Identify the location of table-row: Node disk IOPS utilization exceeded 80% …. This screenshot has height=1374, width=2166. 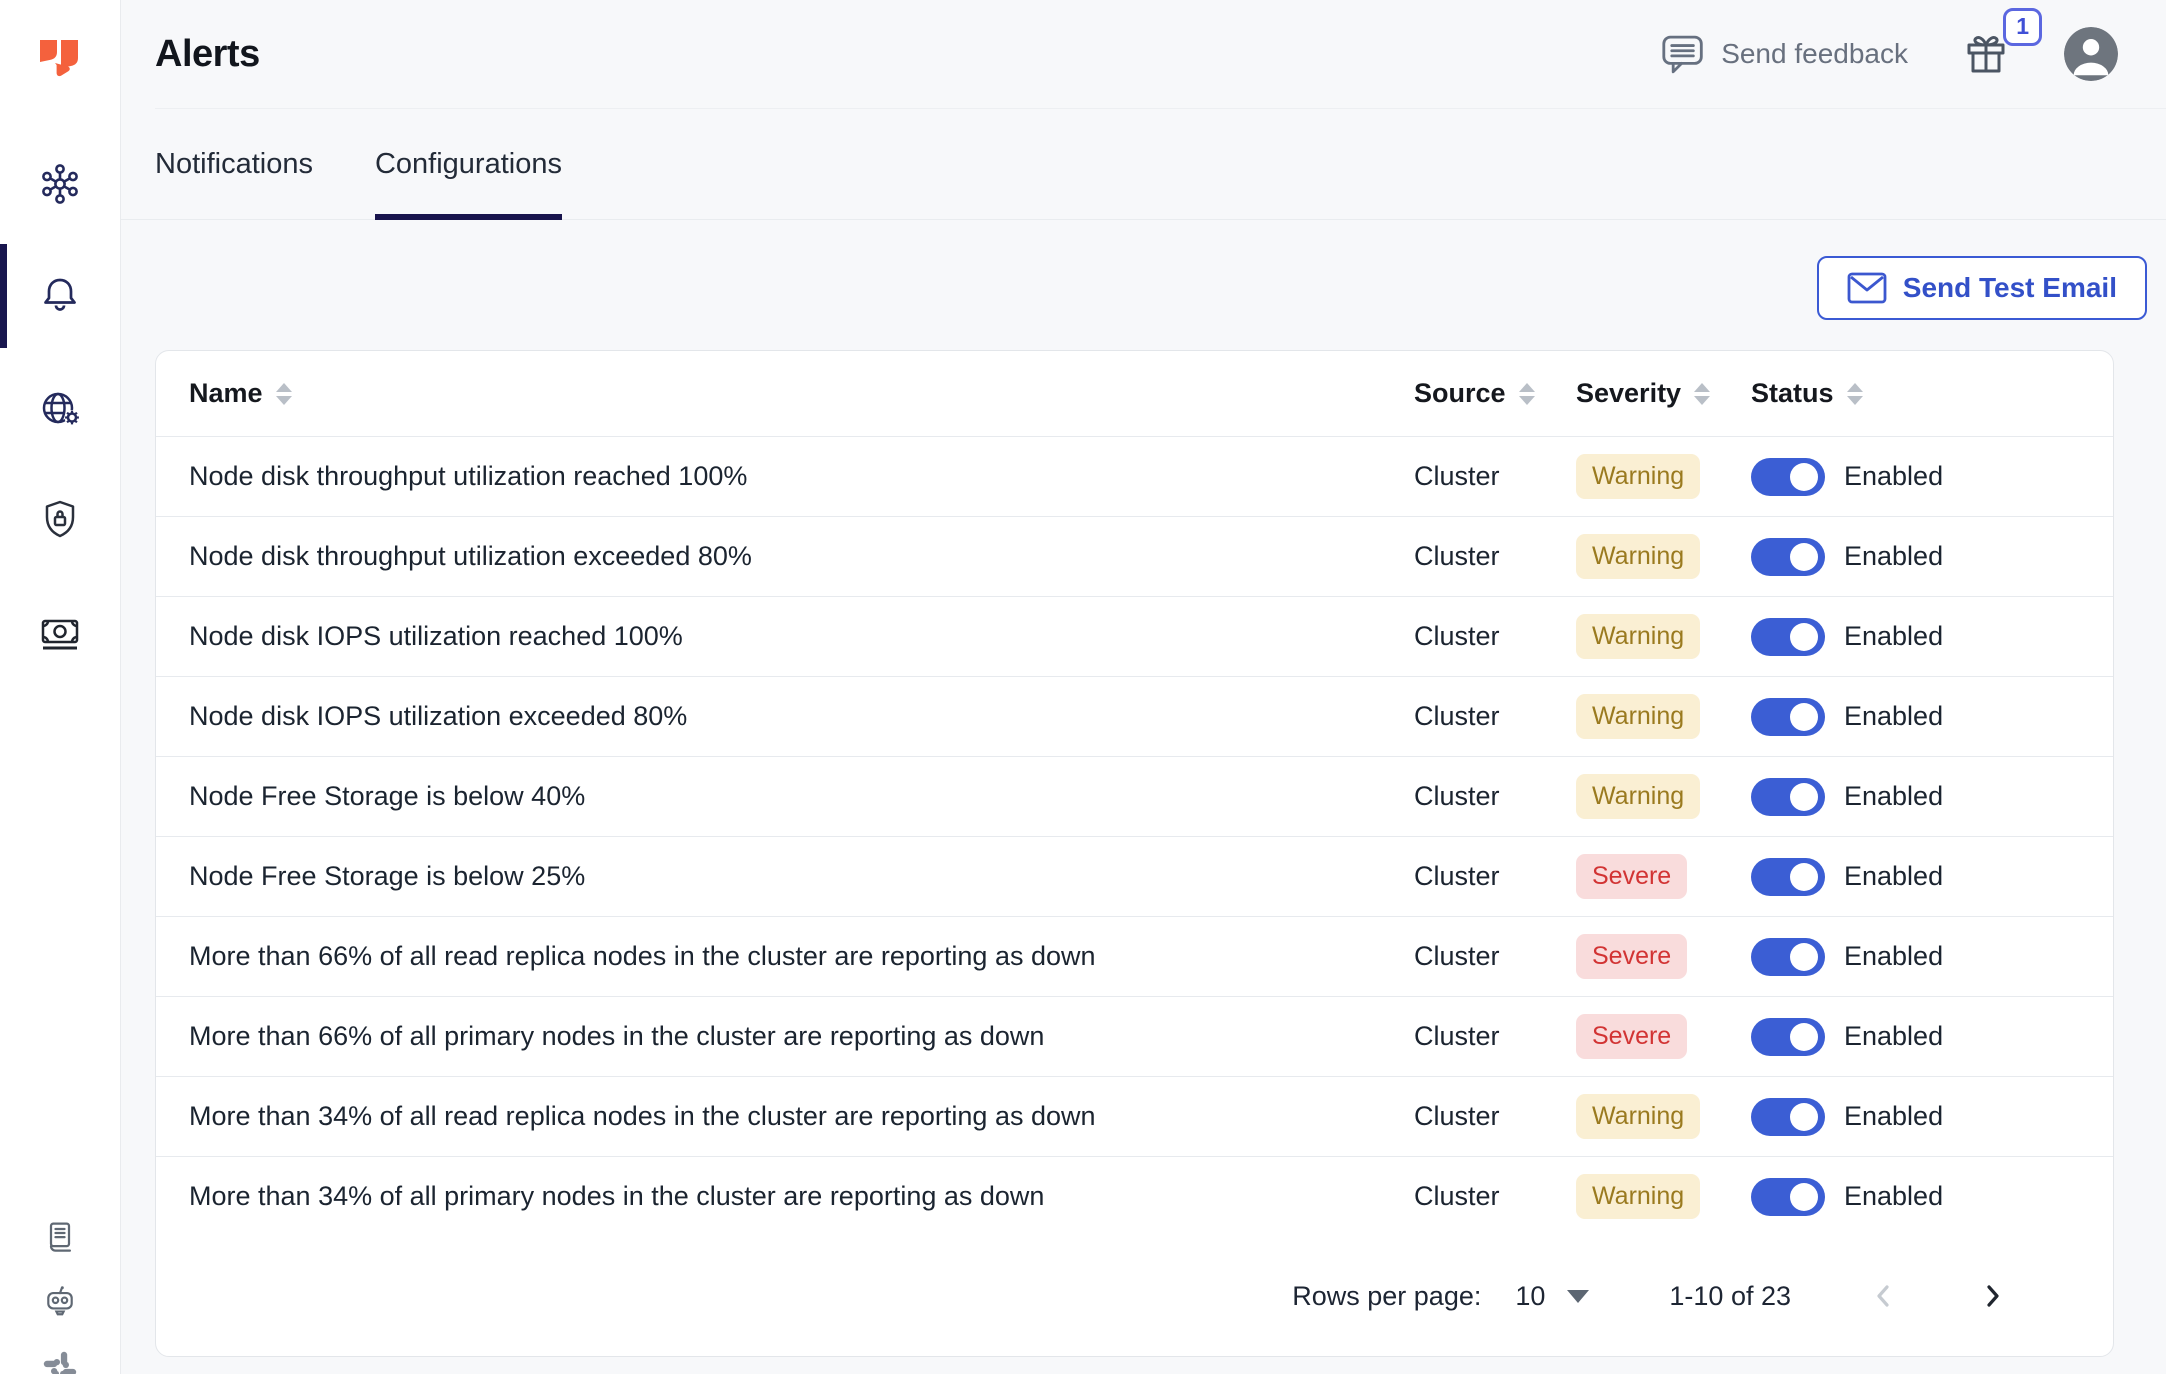
(1134, 716).